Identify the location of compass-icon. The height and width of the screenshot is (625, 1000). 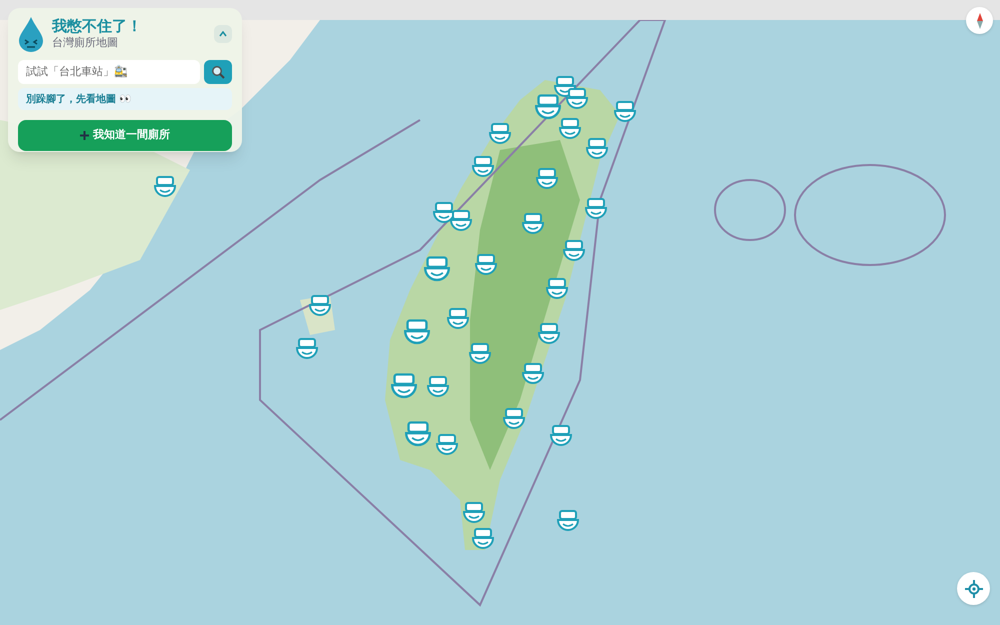
(980, 20).